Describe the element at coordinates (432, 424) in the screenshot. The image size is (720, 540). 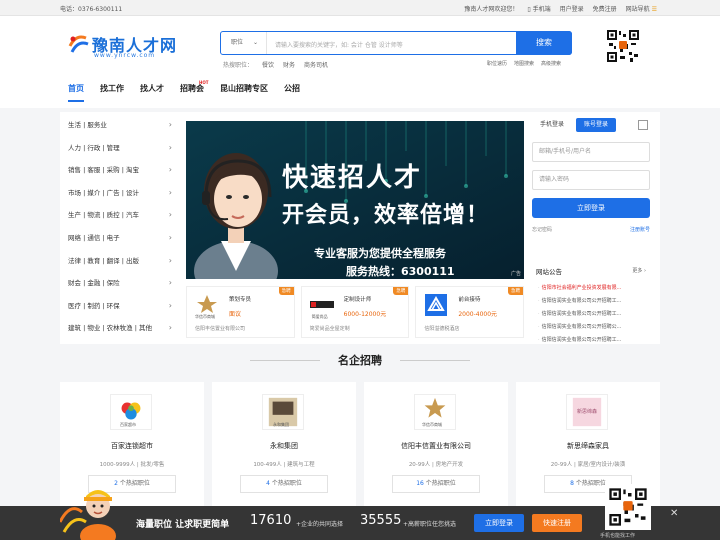
I see `company-logo-text: 华信币商城` at that location.